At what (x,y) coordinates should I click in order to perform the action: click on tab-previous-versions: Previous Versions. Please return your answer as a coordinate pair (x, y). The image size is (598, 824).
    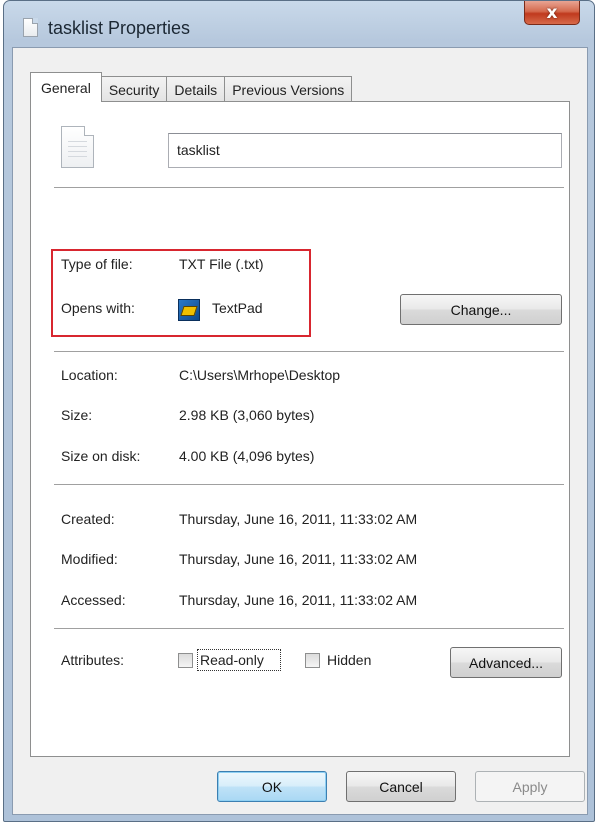
    Looking at the image, I should click on (288, 89).